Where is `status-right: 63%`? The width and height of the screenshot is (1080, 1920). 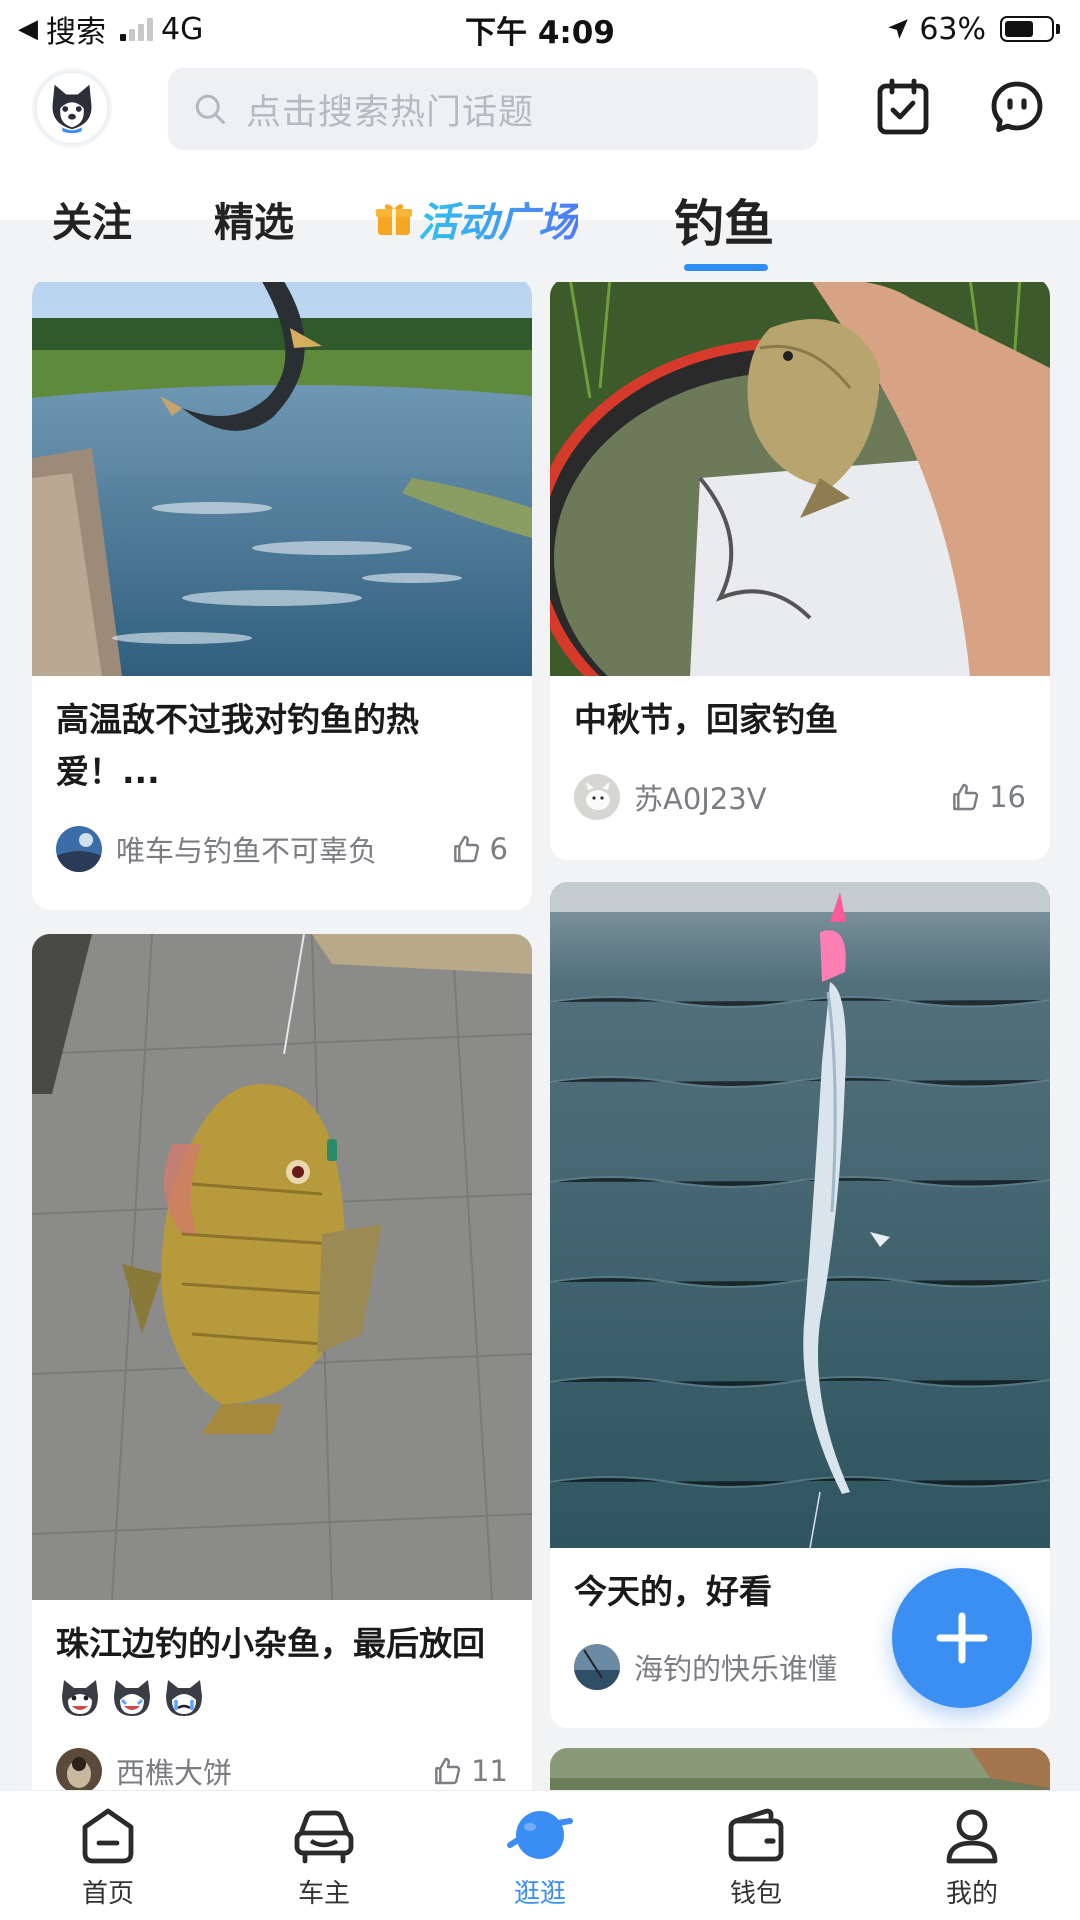 status-right: 63% is located at coordinates (972, 29).